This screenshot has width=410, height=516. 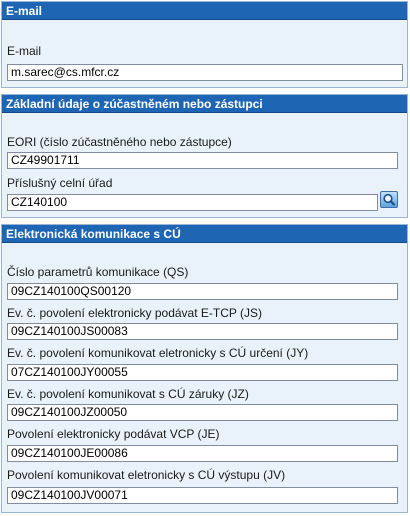 What do you see at coordinates (204, 11) in the screenshot?
I see `email-section-header: E-mail` at bounding box center [204, 11].